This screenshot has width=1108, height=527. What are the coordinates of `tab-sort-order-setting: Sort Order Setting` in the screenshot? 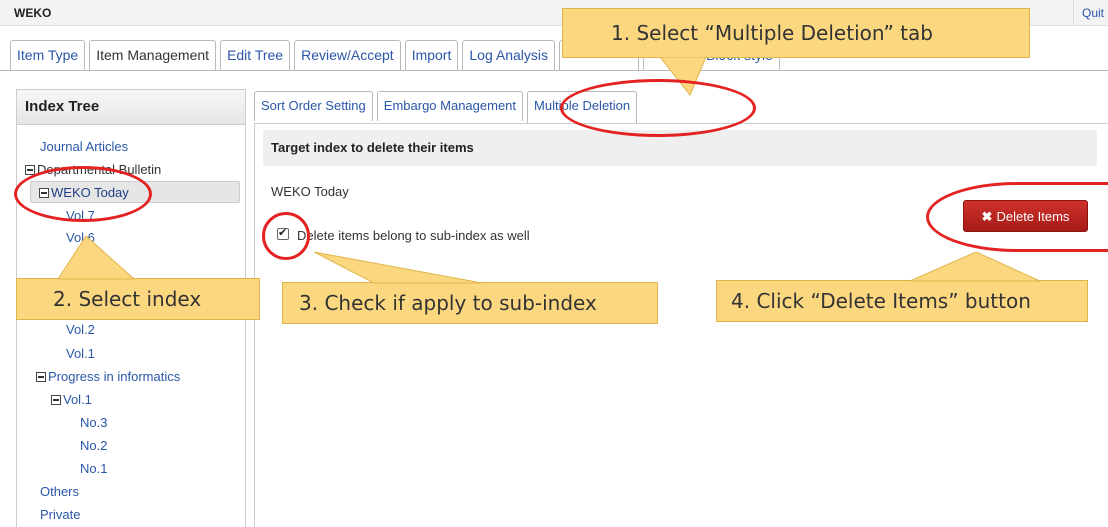 It's located at (313, 106).